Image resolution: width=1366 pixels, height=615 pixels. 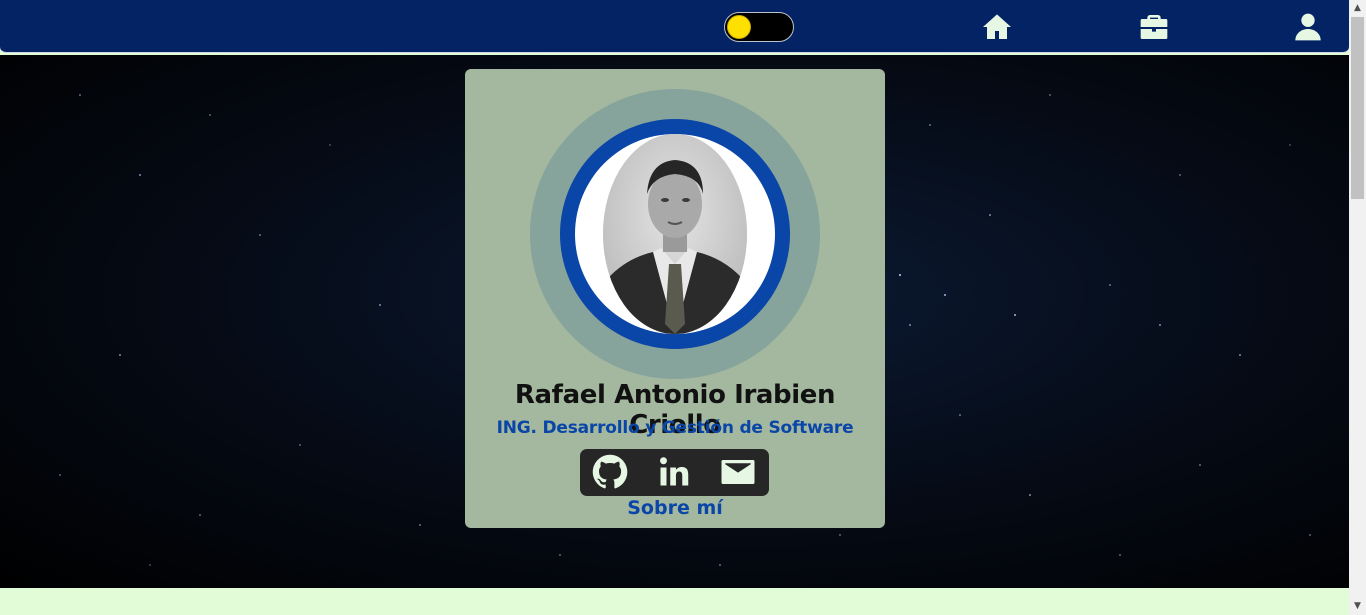 I want to click on scroll-up-arrow-icon: ▲, so click(x=1357, y=8).